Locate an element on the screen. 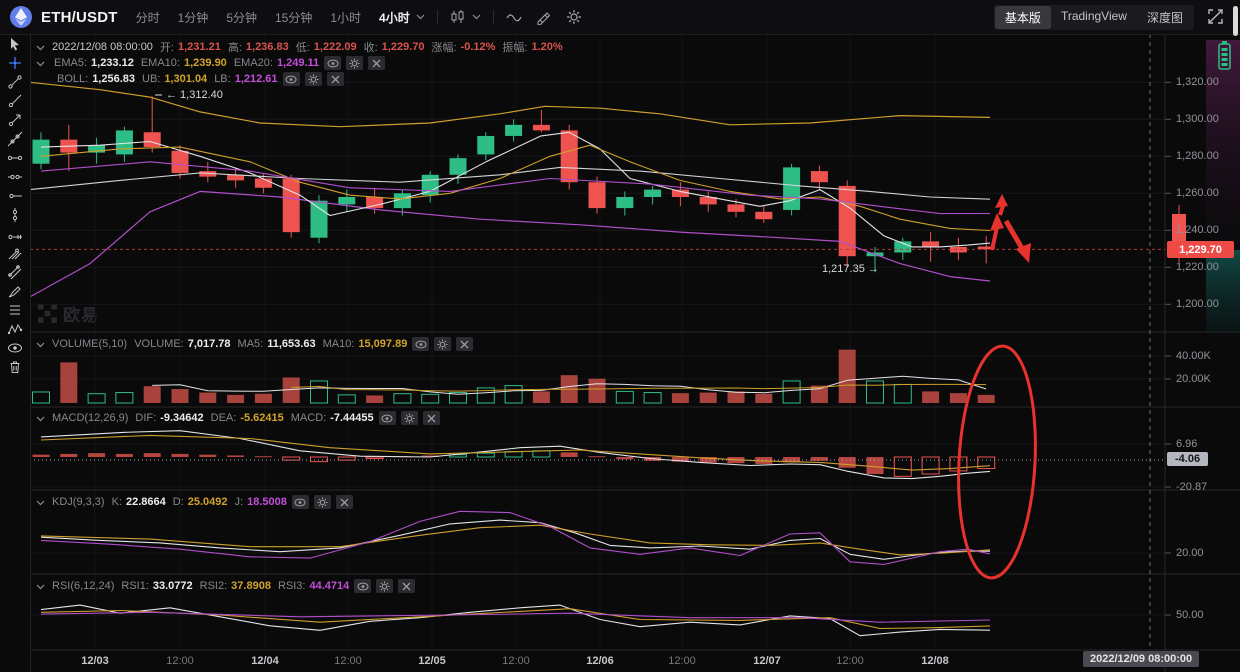  timeframe-tab-分时: 分时 is located at coordinates (148, 17).